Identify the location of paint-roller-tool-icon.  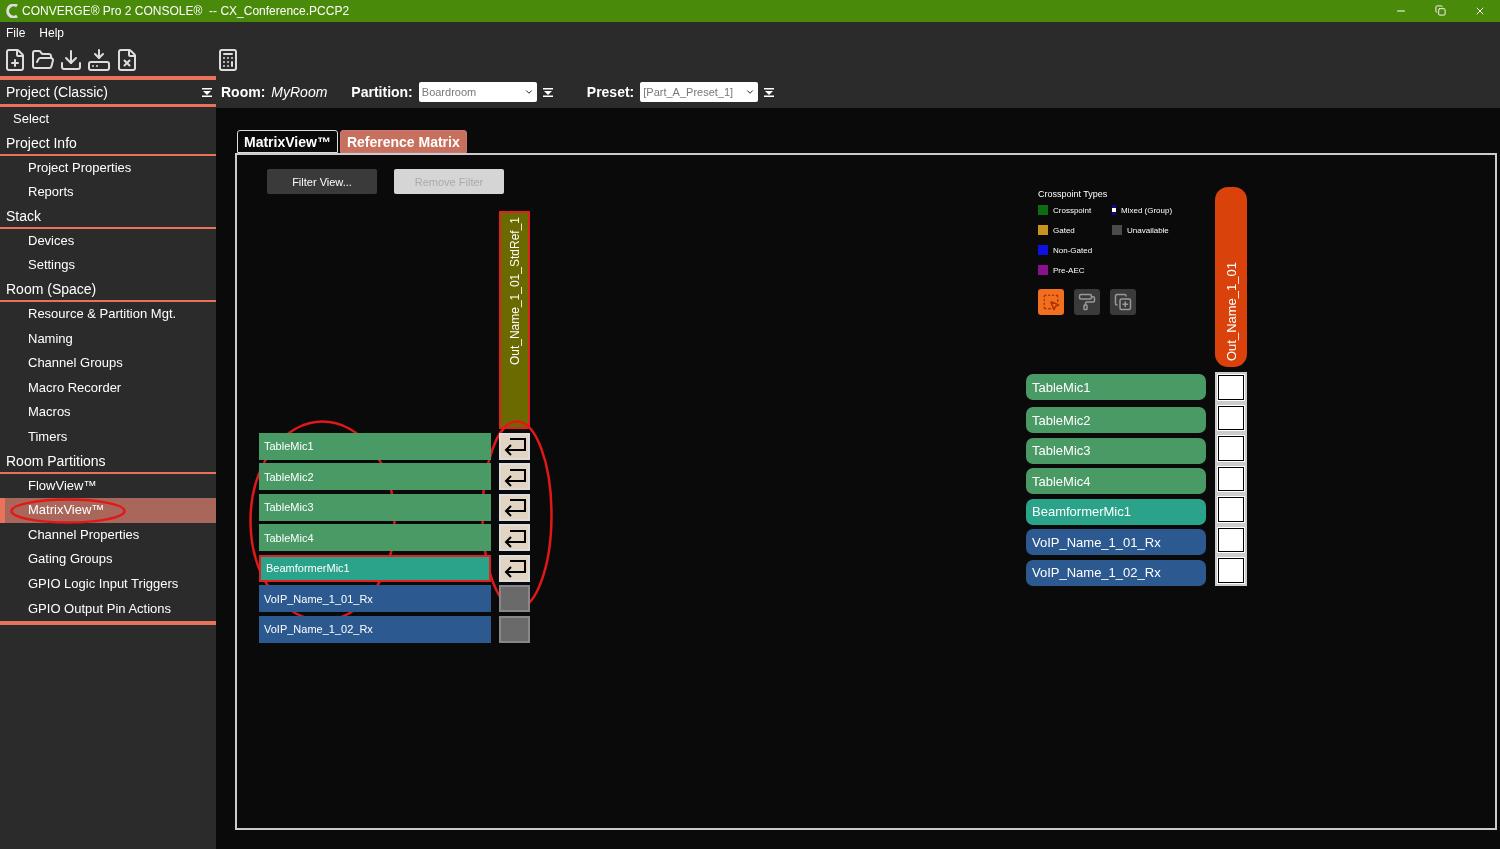
(1087, 302).